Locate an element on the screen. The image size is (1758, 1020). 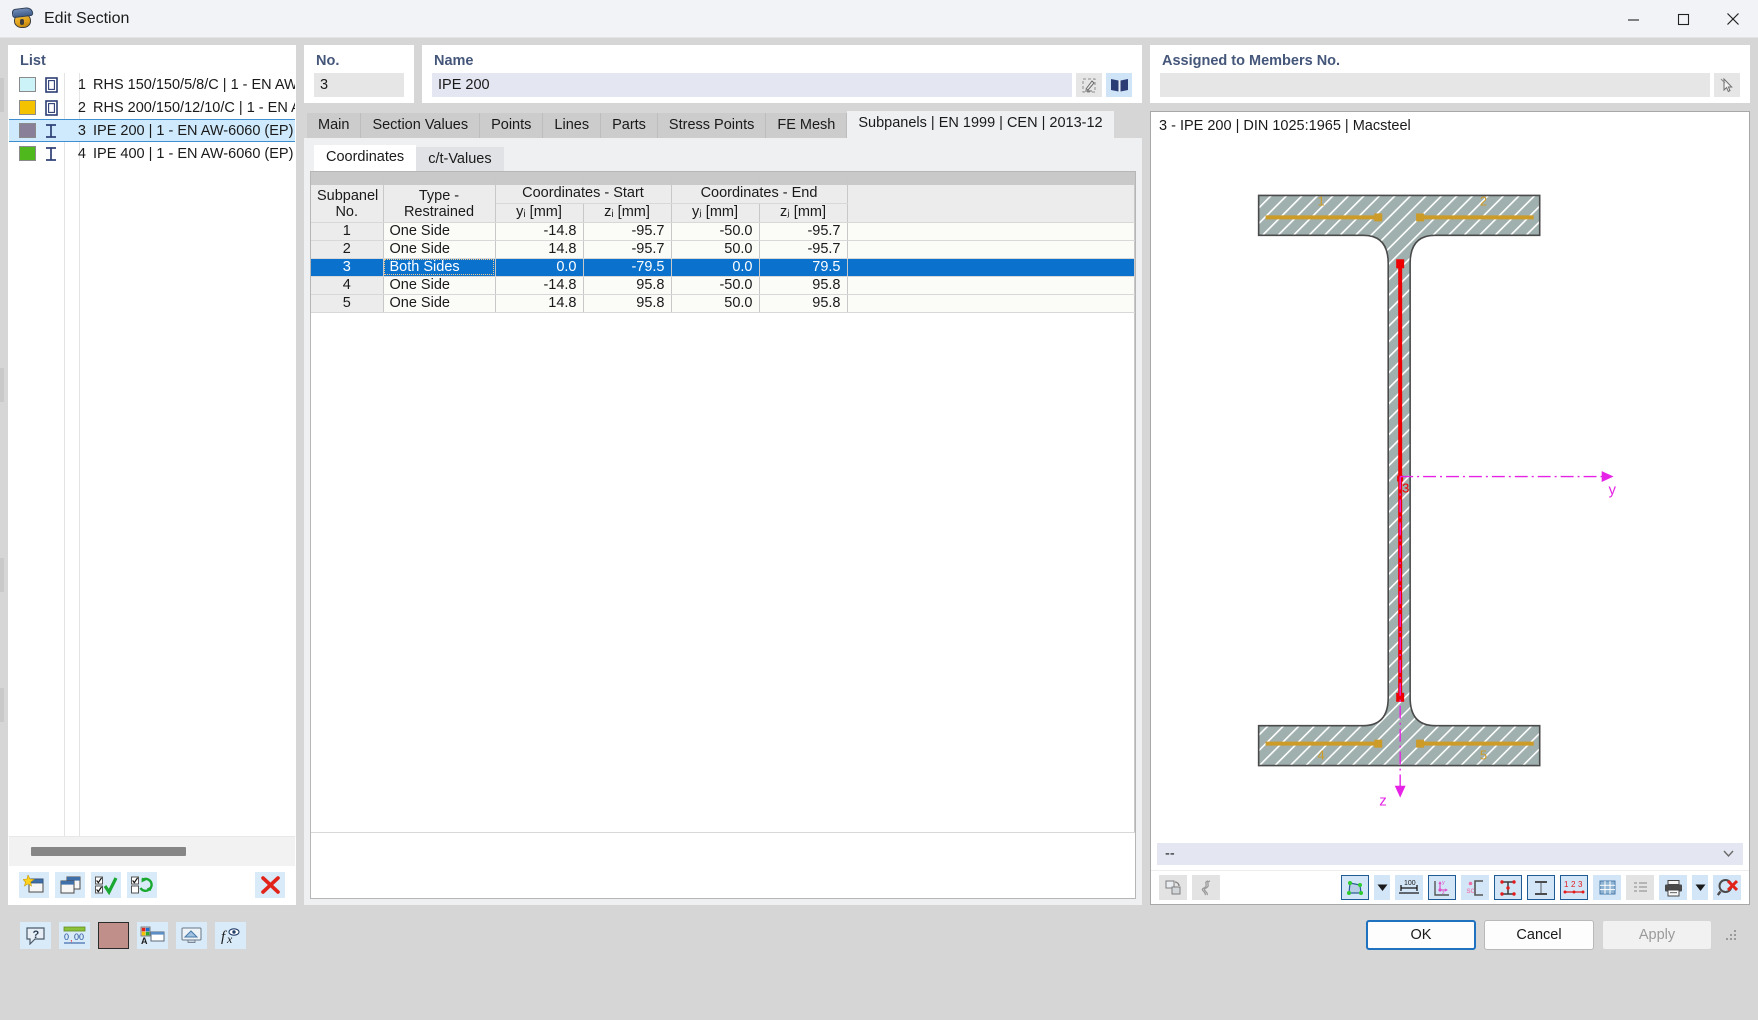
subtab-ct-values: c/t-Values is located at coordinates (460, 159).